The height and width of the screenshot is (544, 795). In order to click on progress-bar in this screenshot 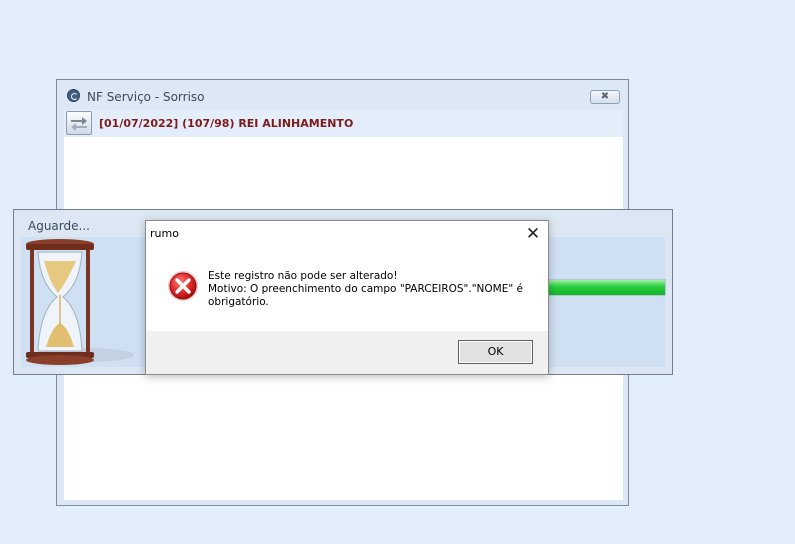, I will do `click(606, 287)`.